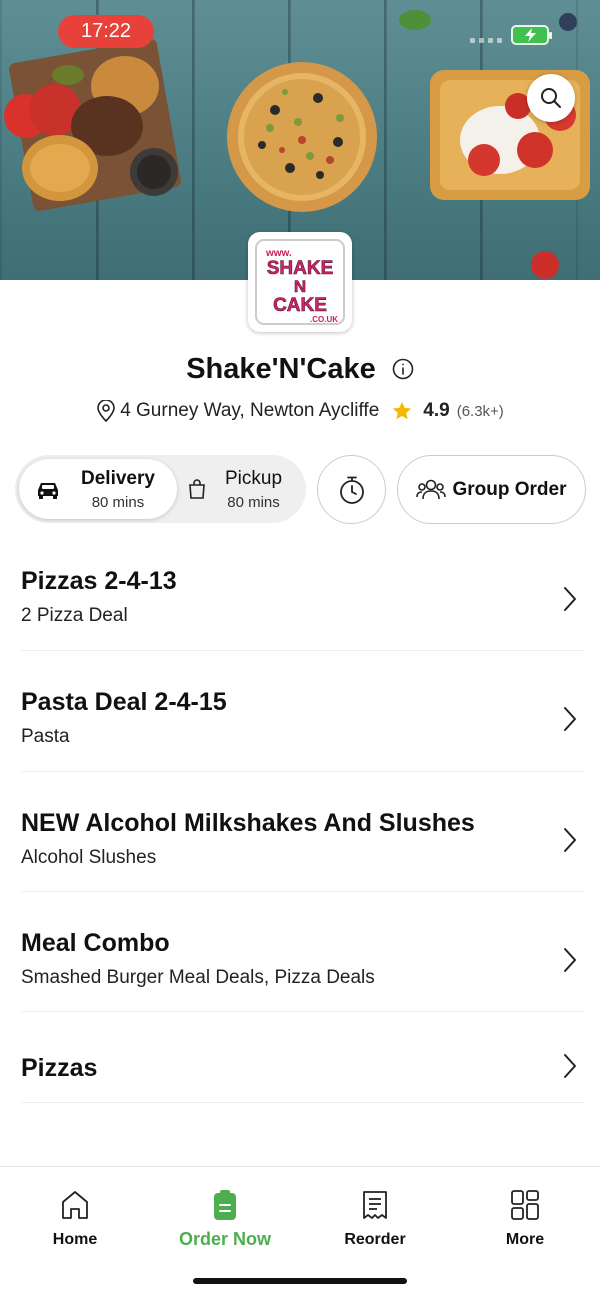 The width and height of the screenshot is (600, 1298). Describe the element at coordinates (99, 581) in the screenshot. I see `category-title: Pizzas 2-4-13` at that location.